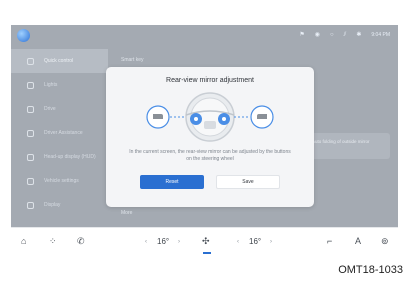  I want to click on sidebar-item-hud: Head-up display (HUD), so click(59, 157).